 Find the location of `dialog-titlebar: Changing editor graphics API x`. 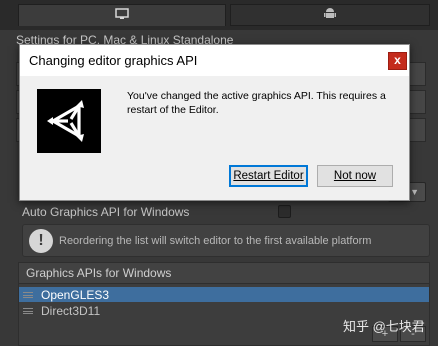

dialog-titlebar: Changing editor graphics API x is located at coordinates (214, 60).